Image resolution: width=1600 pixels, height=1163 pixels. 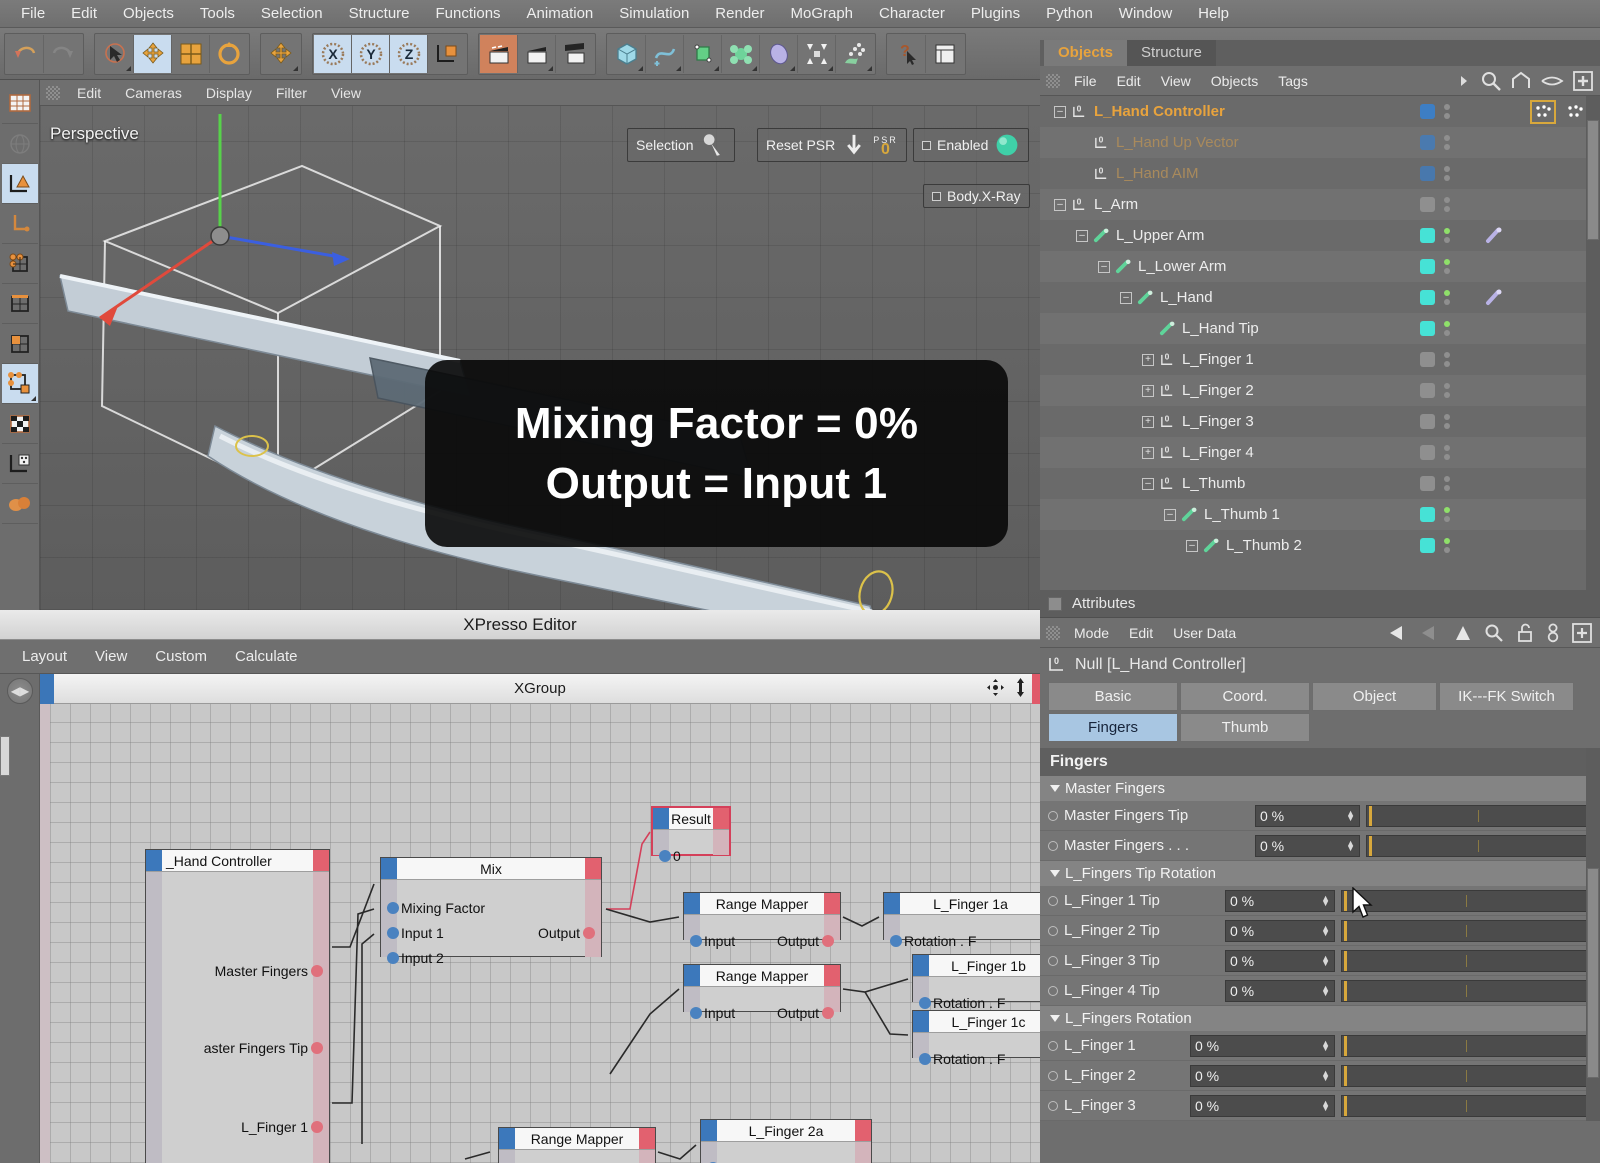 What do you see at coordinates (912, 13) in the screenshot?
I see `menu-item-character: Character` at bounding box center [912, 13].